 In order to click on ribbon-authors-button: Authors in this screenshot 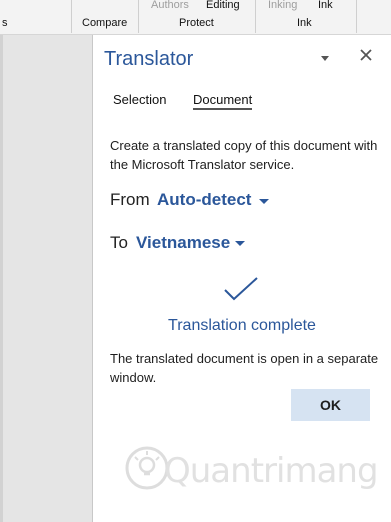, I will do `click(170, 5)`.